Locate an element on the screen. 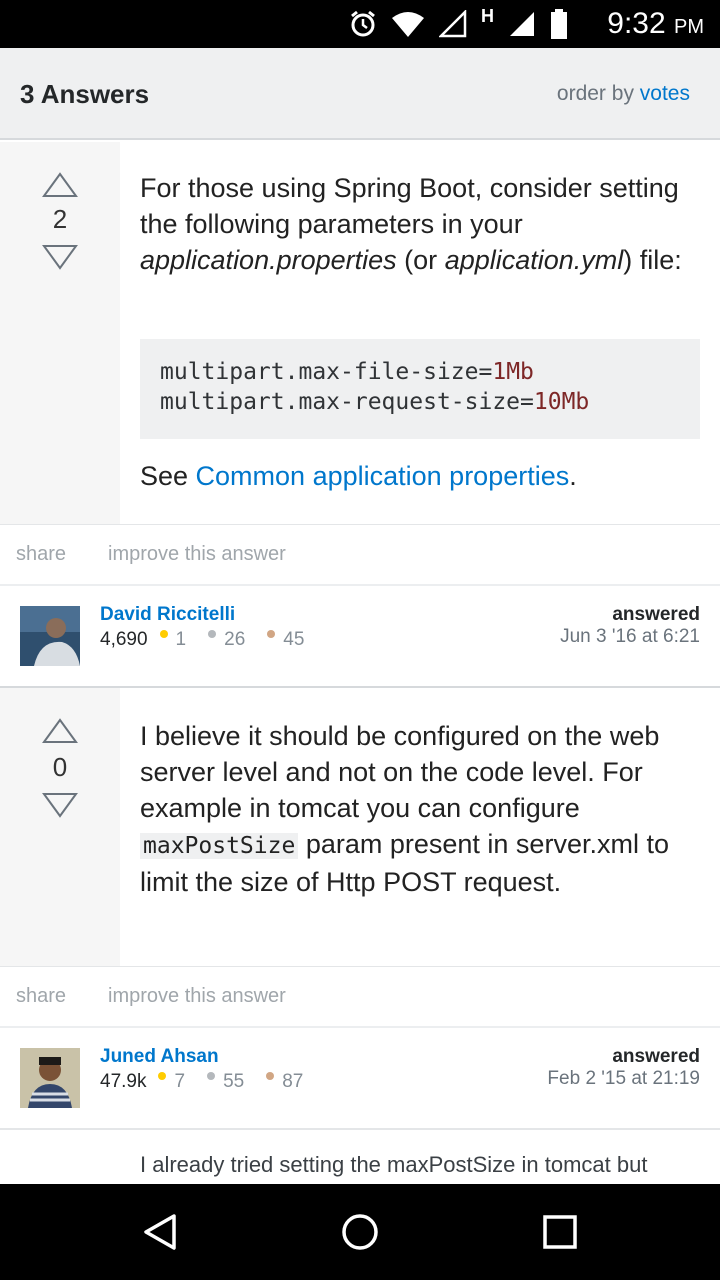 This screenshot has height=1280, width=720. bronze-badge-count: 45 is located at coordinates (294, 639).